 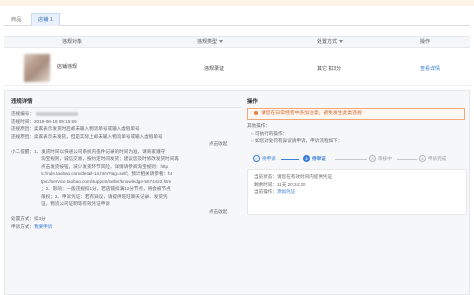 What do you see at coordinates (430, 69) in the screenshot?
I see `view-detail-link: 查看详情` at bounding box center [430, 69].